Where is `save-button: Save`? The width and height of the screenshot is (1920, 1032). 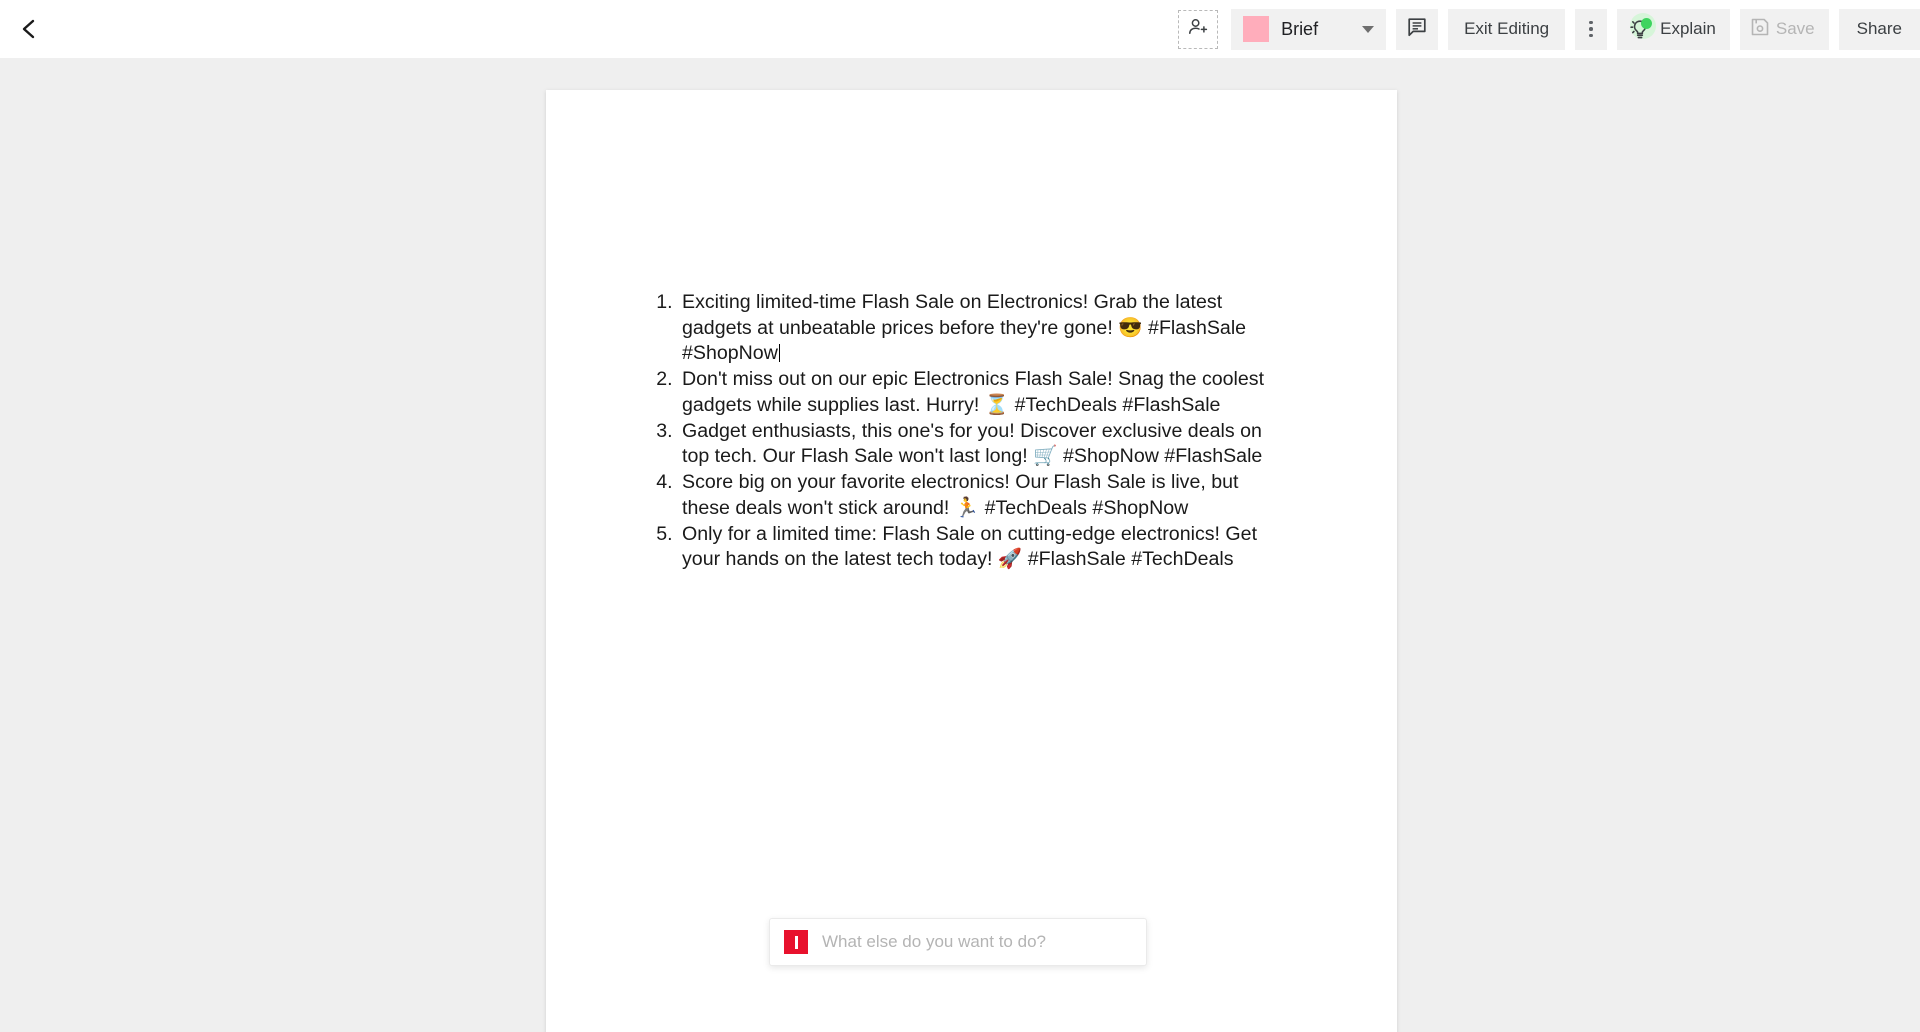 save-button: Save is located at coordinates (1784, 29).